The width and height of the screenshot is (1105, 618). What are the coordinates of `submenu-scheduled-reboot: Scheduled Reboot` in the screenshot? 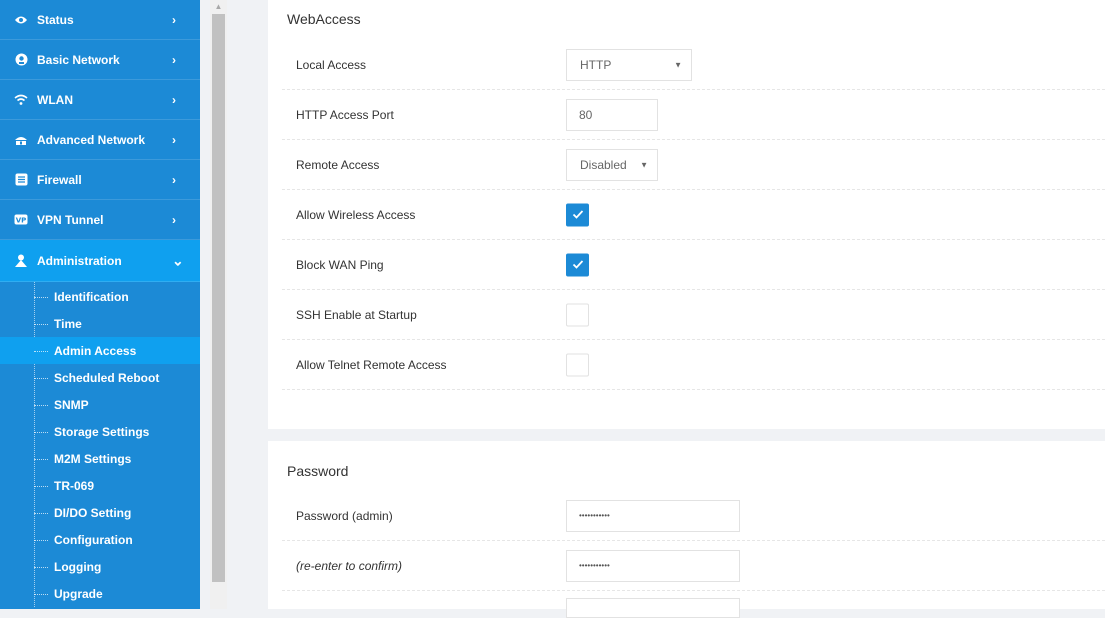 It's located at (100, 377).